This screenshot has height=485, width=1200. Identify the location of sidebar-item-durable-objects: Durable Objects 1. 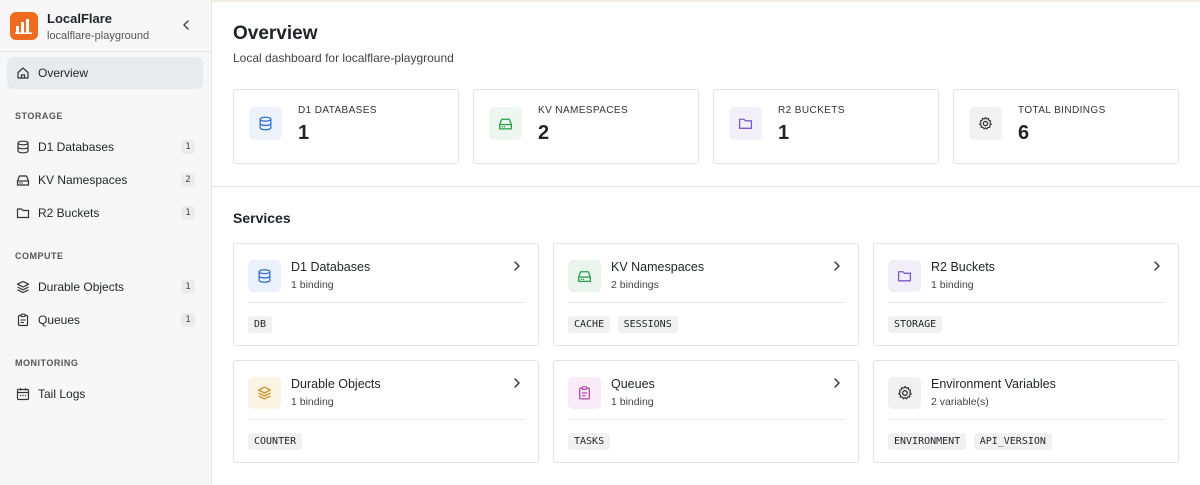
(105, 287).